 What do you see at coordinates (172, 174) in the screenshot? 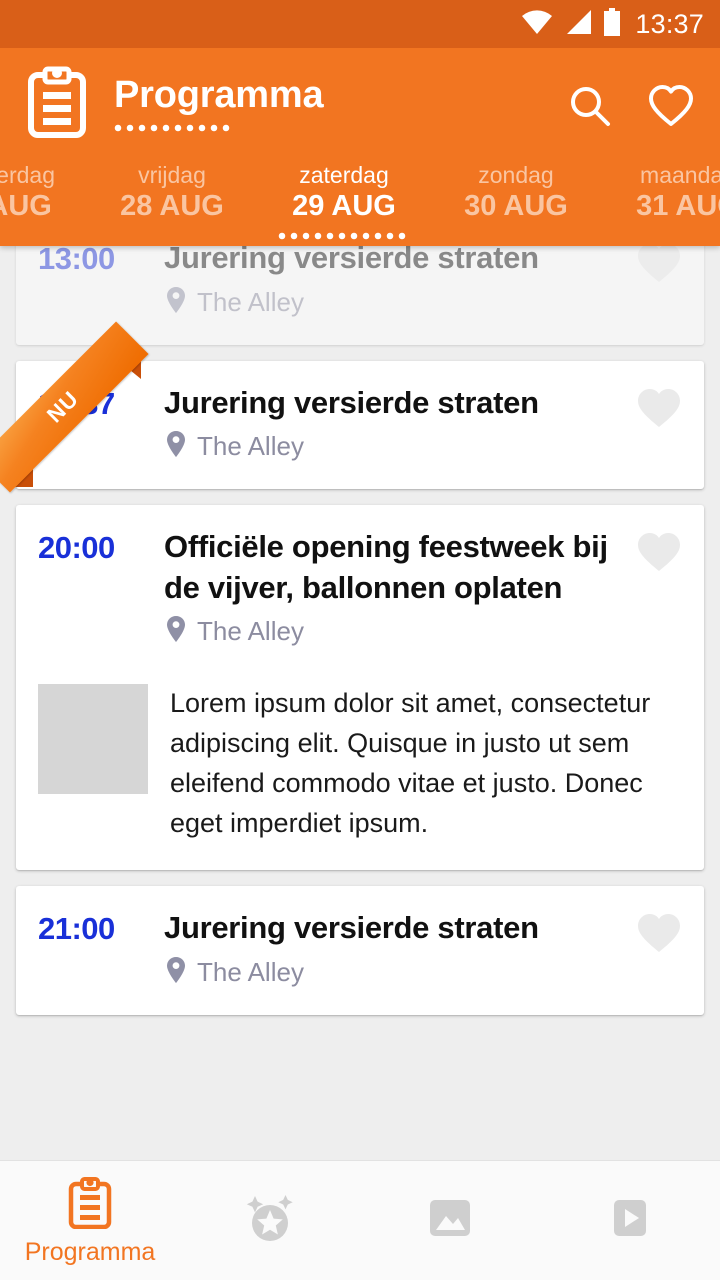
I see `day-tab-weekday: vrijdag` at bounding box center [172, 174].